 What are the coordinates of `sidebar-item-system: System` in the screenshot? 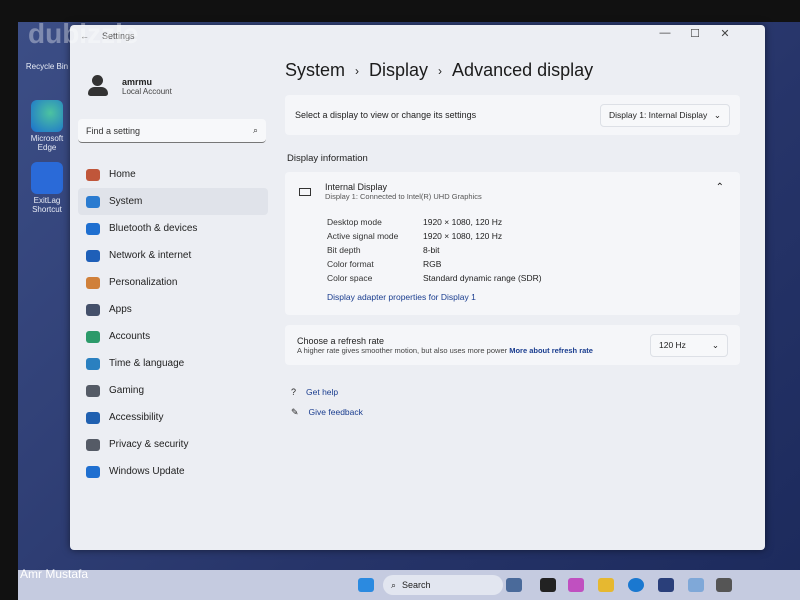 It's located at (173, 201).